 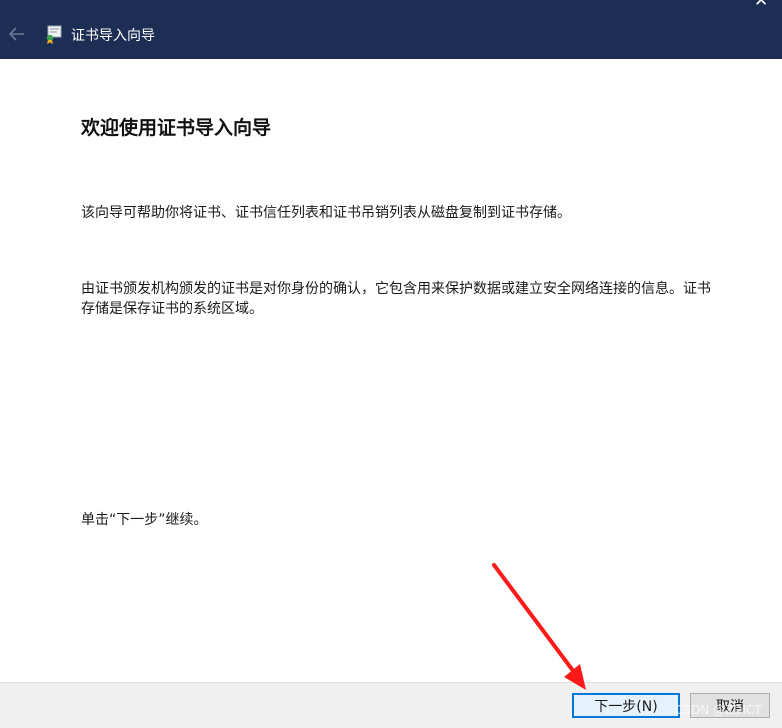 I want to click on watermark: CSDN @ZDICT, so click(x=718, y=710).